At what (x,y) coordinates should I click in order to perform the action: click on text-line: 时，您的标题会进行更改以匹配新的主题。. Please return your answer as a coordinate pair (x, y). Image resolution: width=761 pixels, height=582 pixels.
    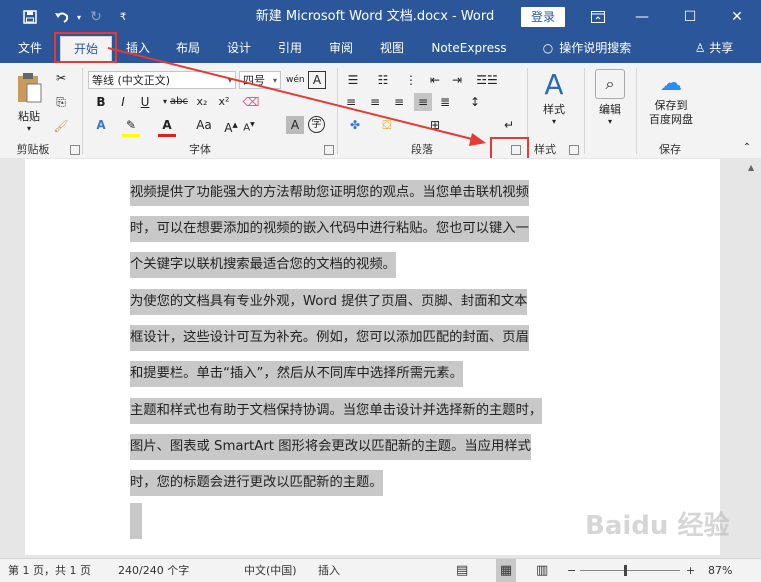
    Looking at the image, I should click on (256, 483).